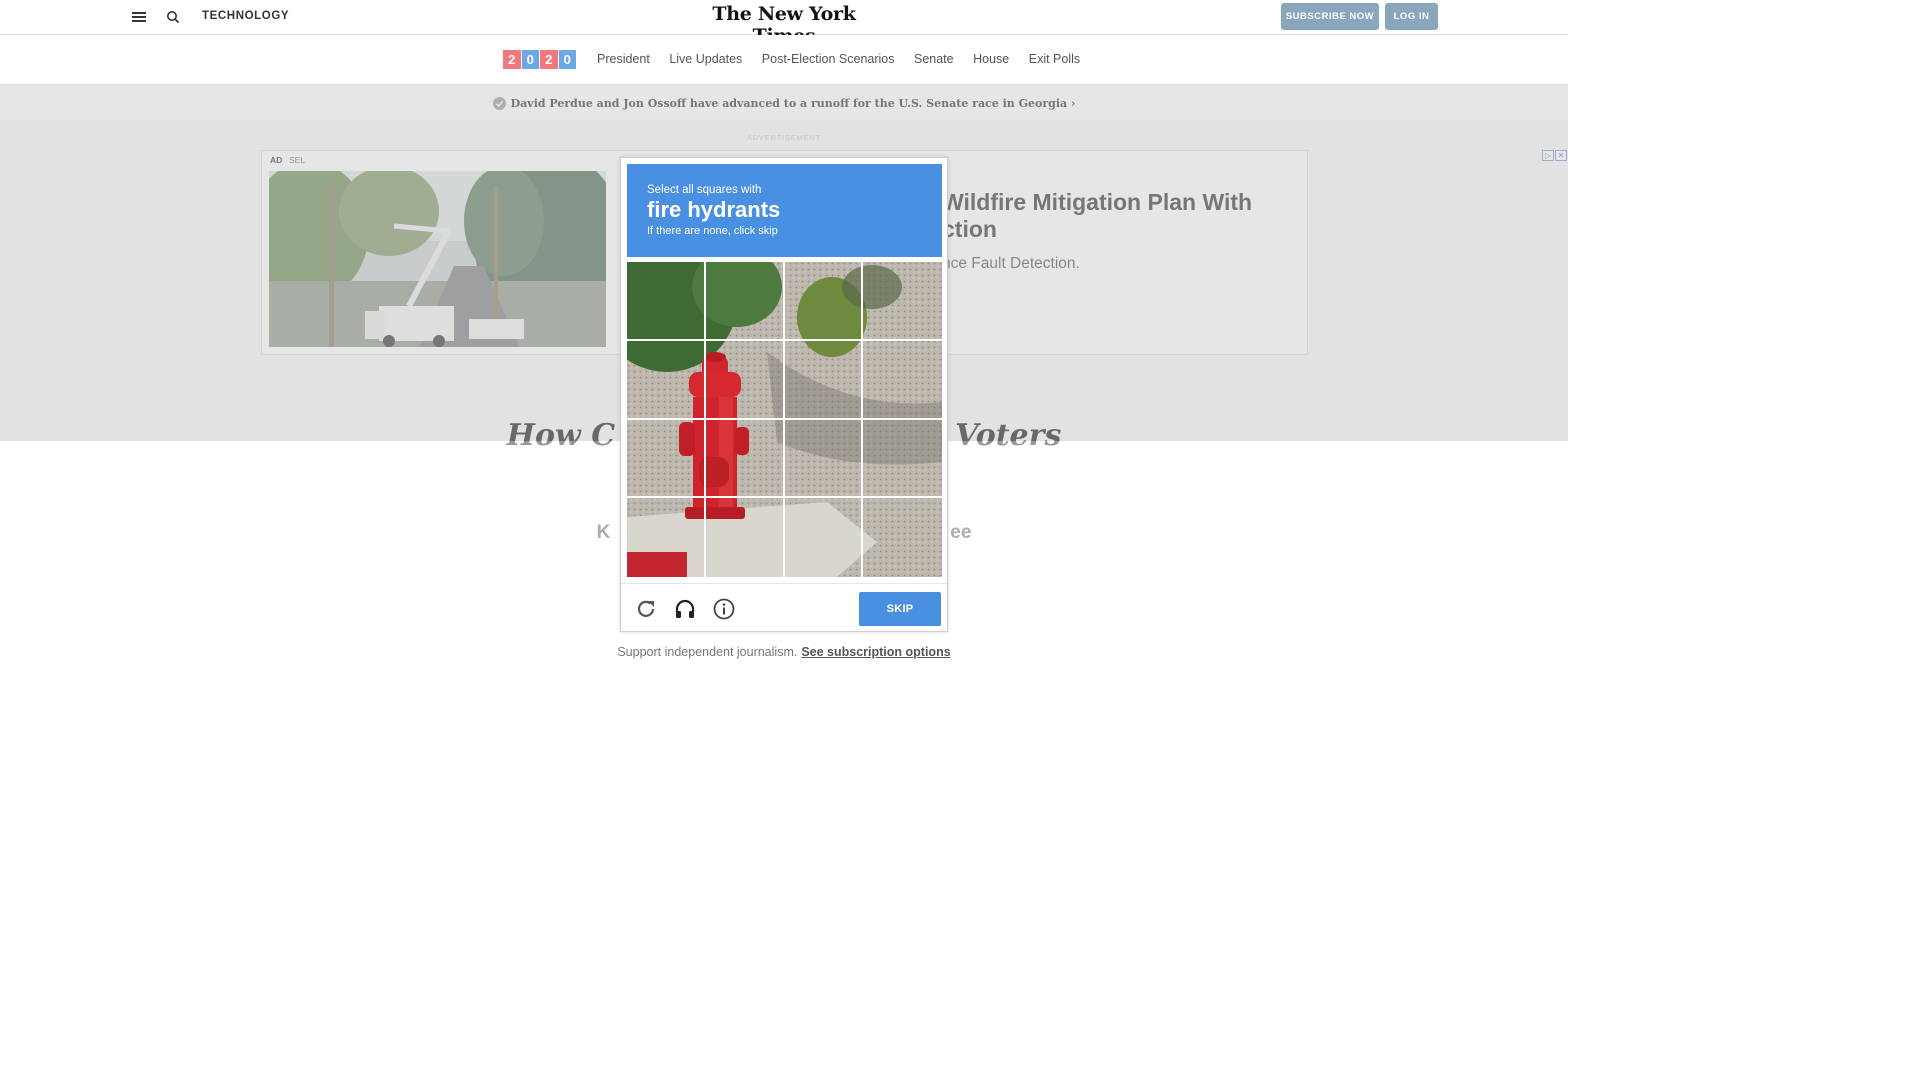  Describe the element at coordinates (646, 609) in the screenshot. I see `reload-icon` at that location.